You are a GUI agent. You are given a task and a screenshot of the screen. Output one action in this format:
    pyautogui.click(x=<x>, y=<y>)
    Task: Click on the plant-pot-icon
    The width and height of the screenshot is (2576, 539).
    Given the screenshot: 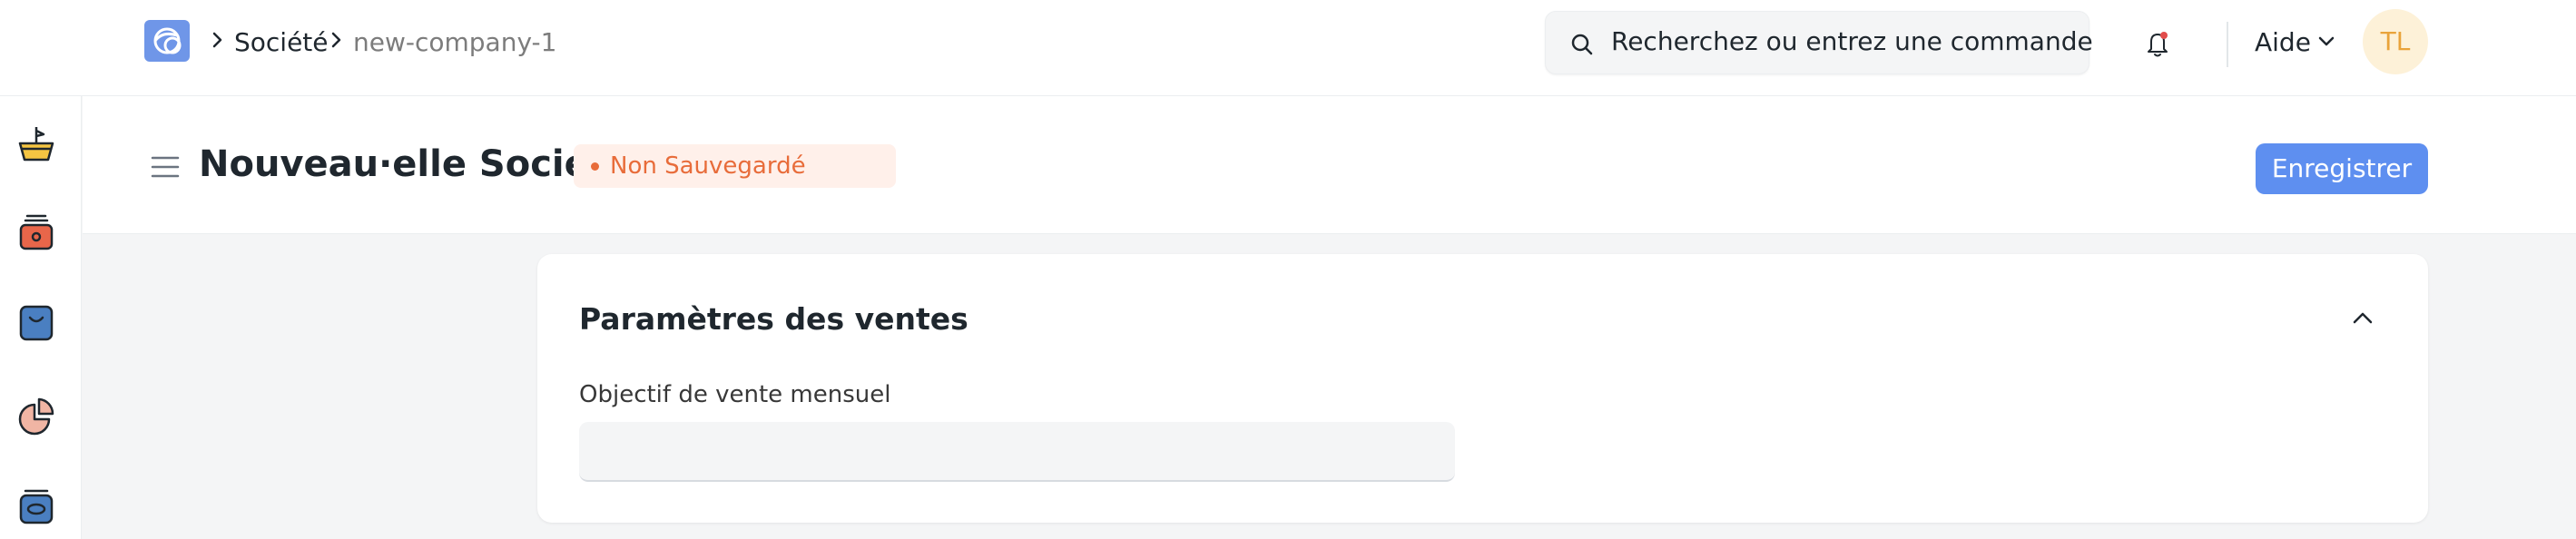 What is the action you would take?
    pyautogui.click(x=36, y=143)
    